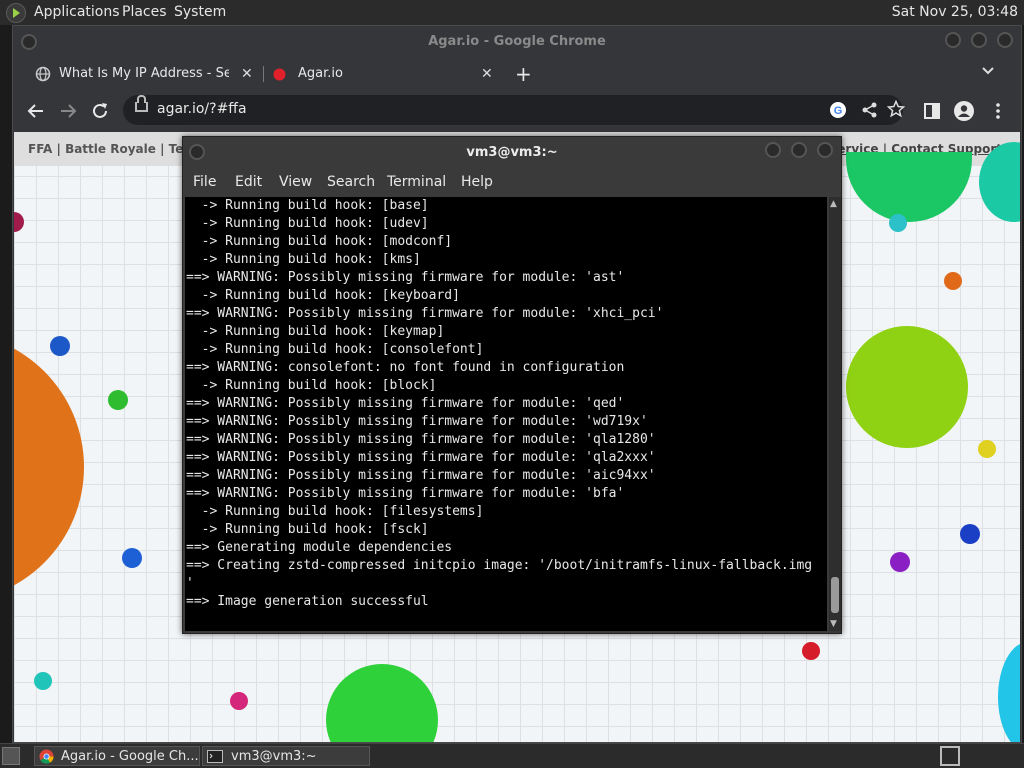 The width and height of the screenshot is (1024, 768). Describe the element at coordinates (43, 74) in the screenshot. I see `globe-icon` at that location.